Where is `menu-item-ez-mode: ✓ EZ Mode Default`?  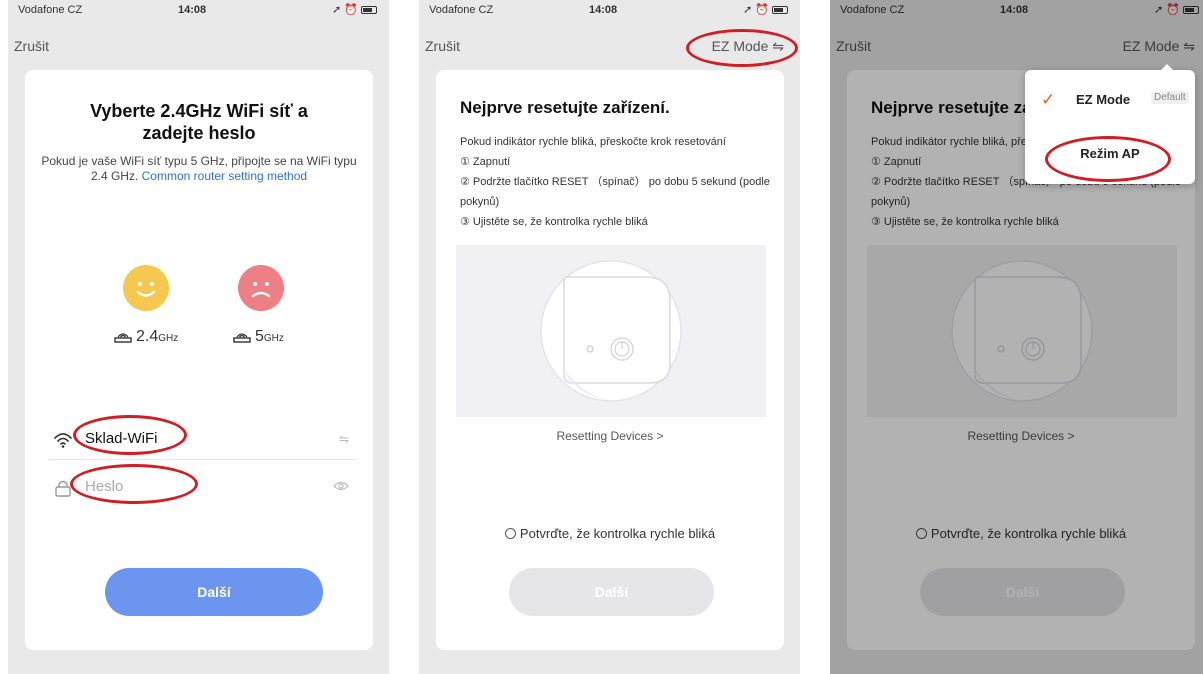
menu-item-ez-mode: ✓ EZ Mode Default is located at coordinates (1110, 100).